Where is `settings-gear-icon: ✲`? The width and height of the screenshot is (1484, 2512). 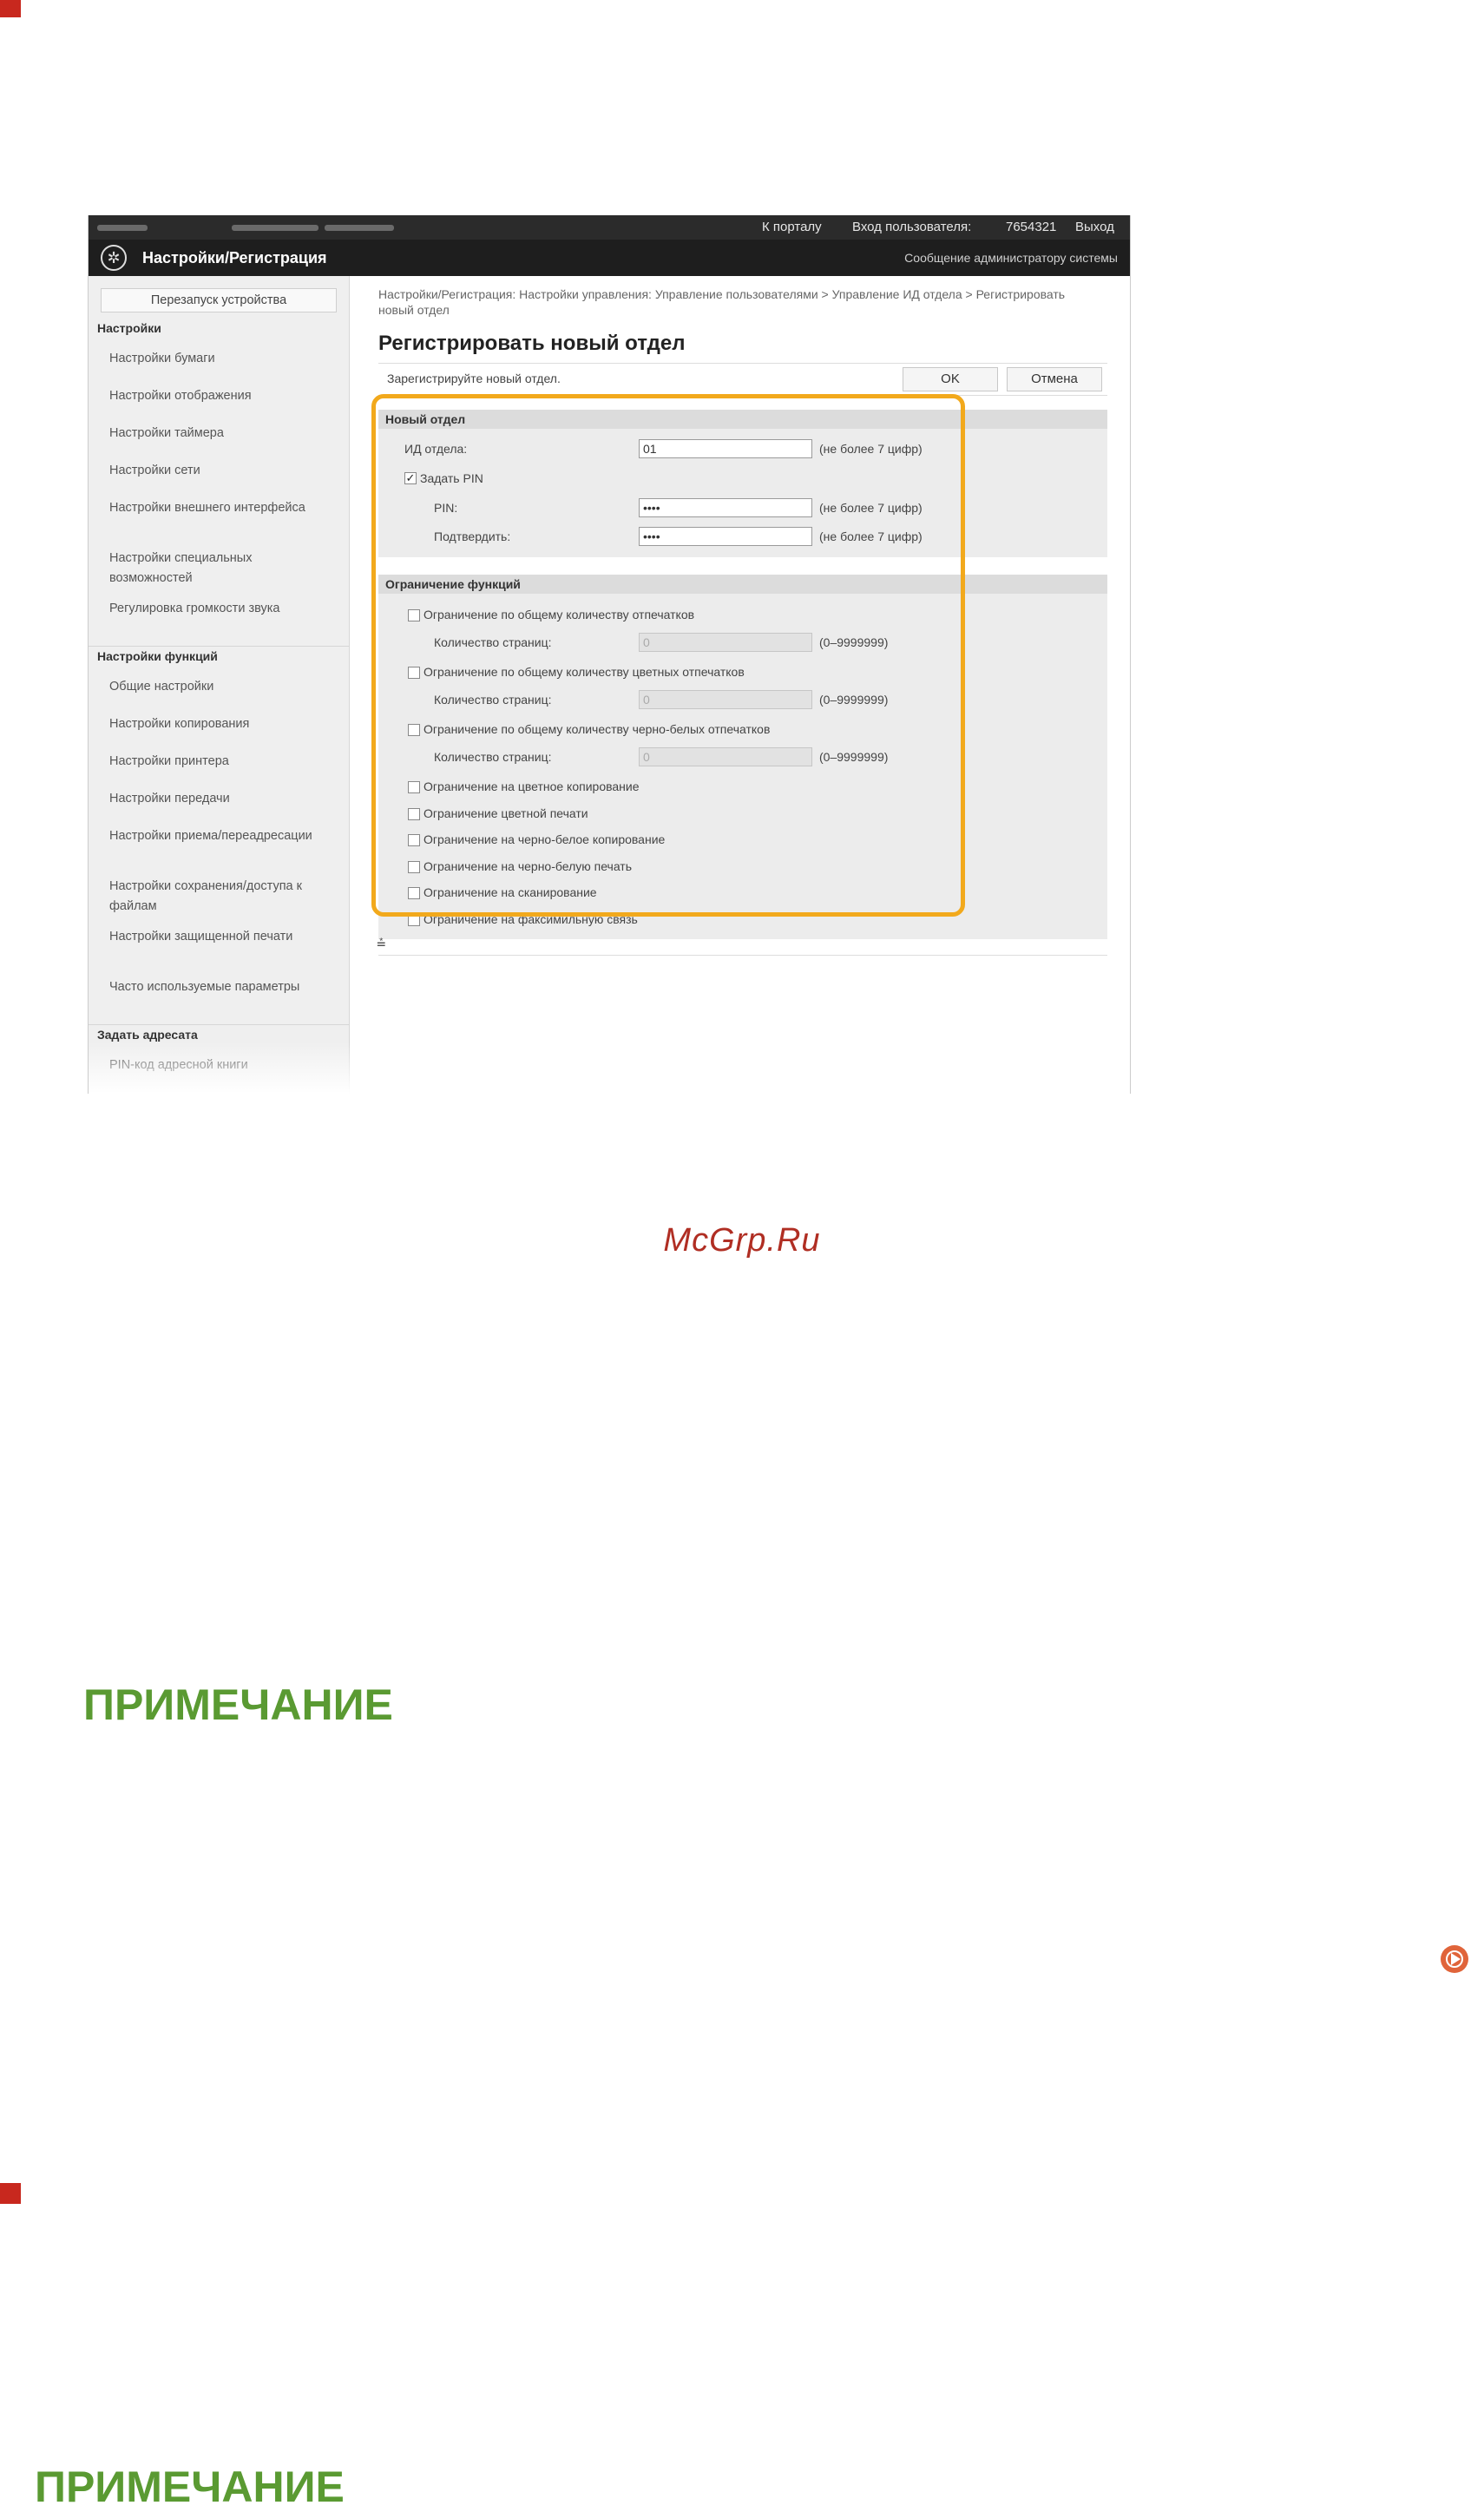
settings-gear-icon: ✲ is located at coordinates (114, 258).